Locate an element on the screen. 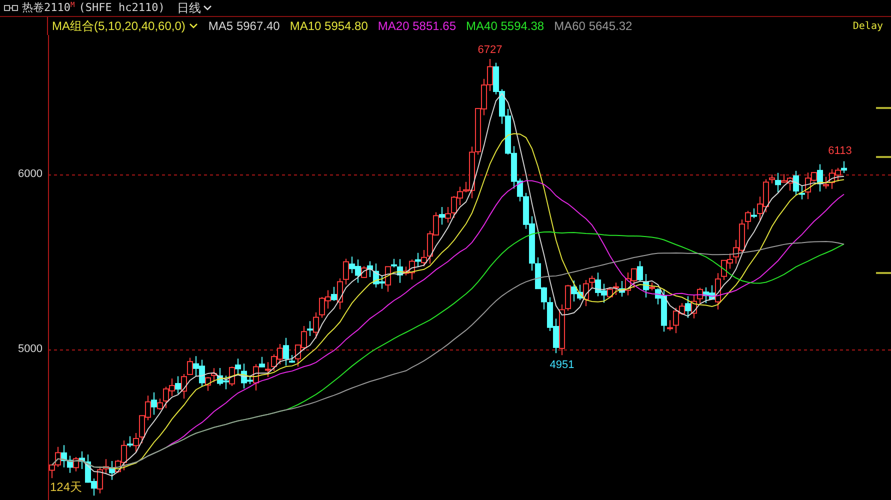 The image size is (891, 500). y-axis-label: 6000 is located at coordinates (30, 174).